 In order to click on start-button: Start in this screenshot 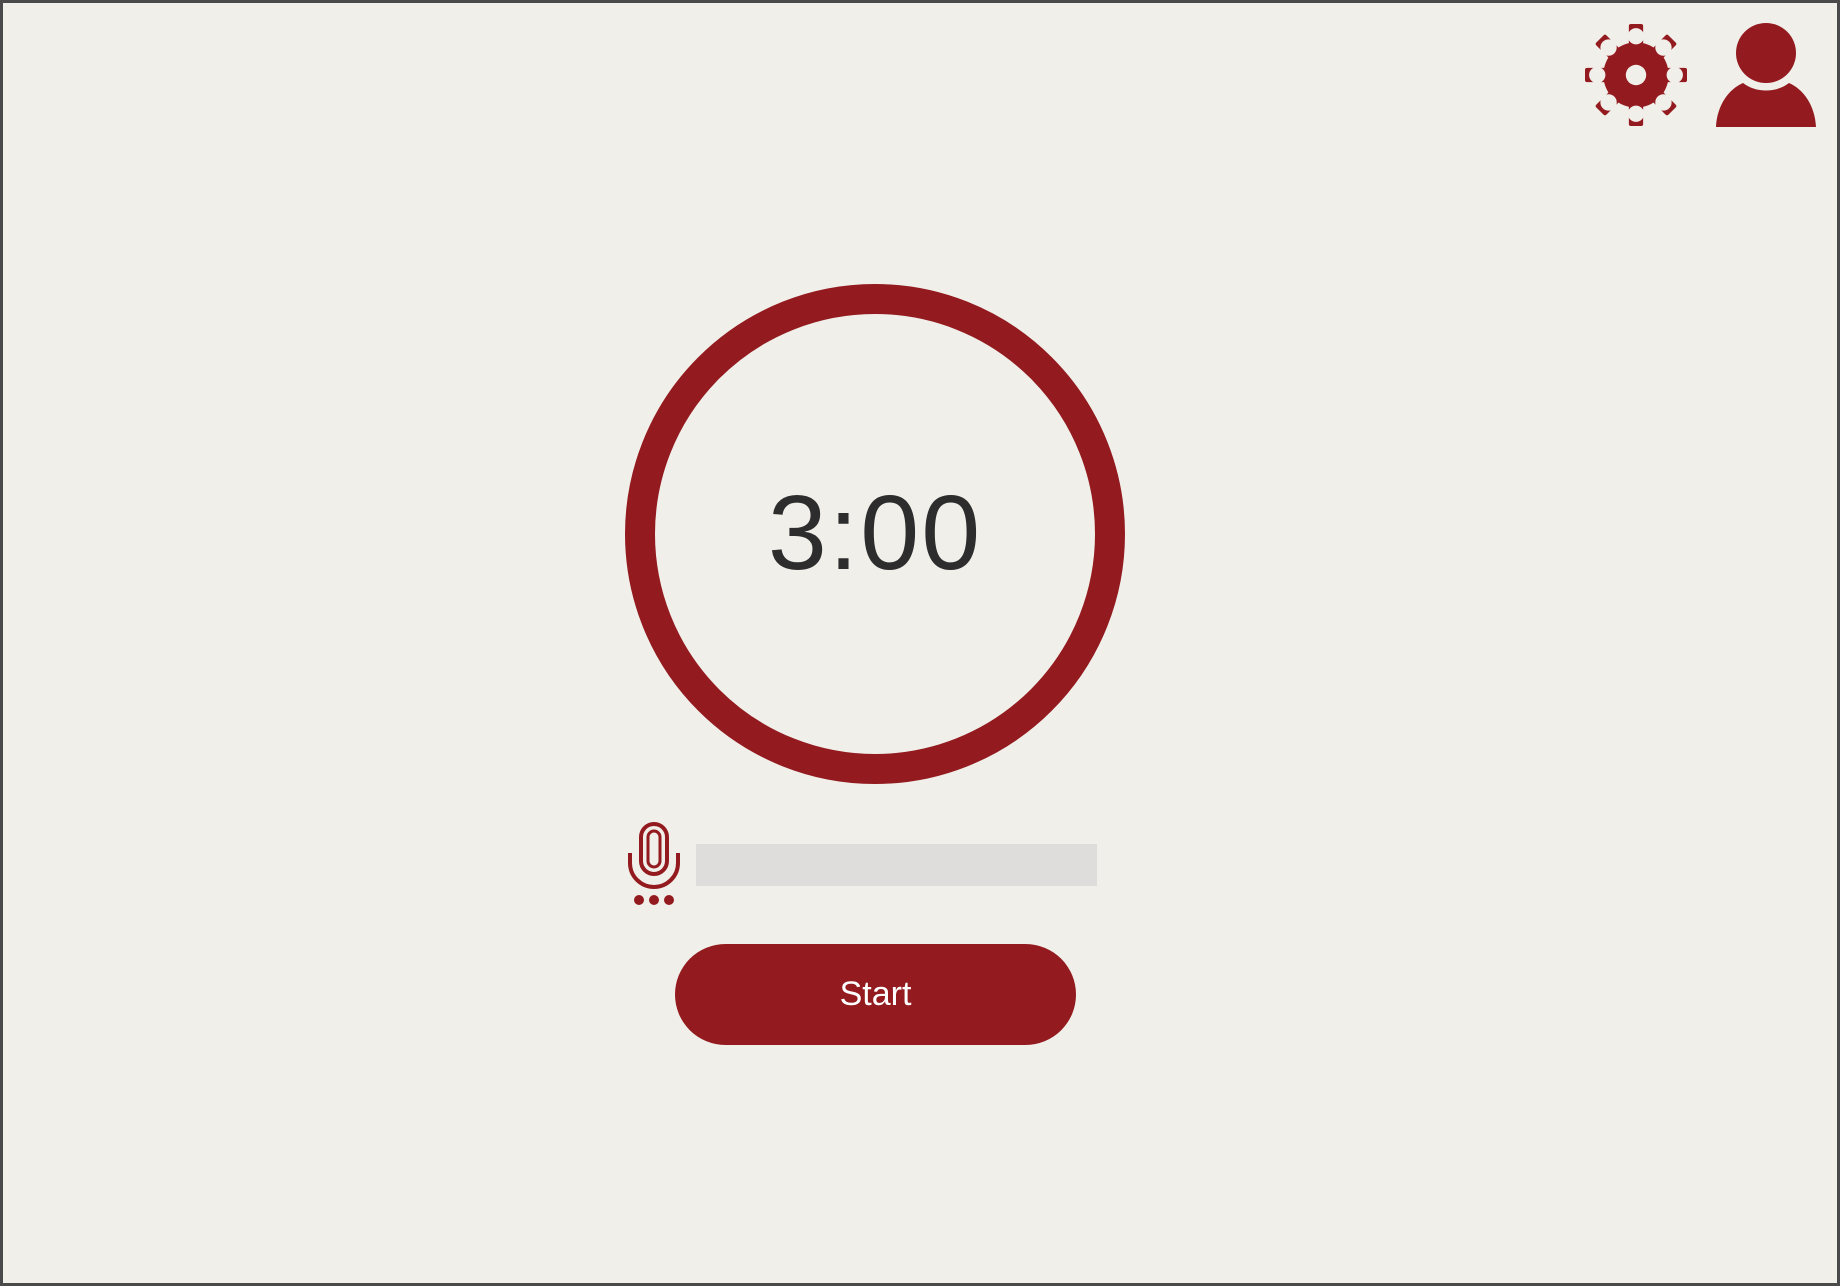, I will do `click(875, 994)`.